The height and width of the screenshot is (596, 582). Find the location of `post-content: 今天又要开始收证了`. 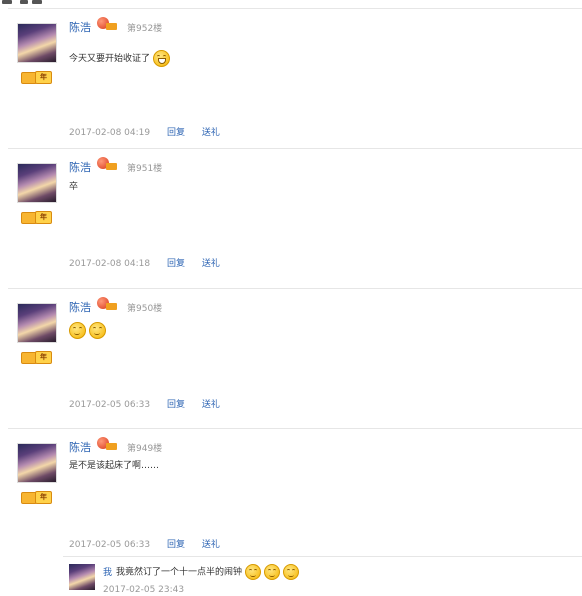

post-content: 今天又要开始收证了 is located at coordinates (121, 58).